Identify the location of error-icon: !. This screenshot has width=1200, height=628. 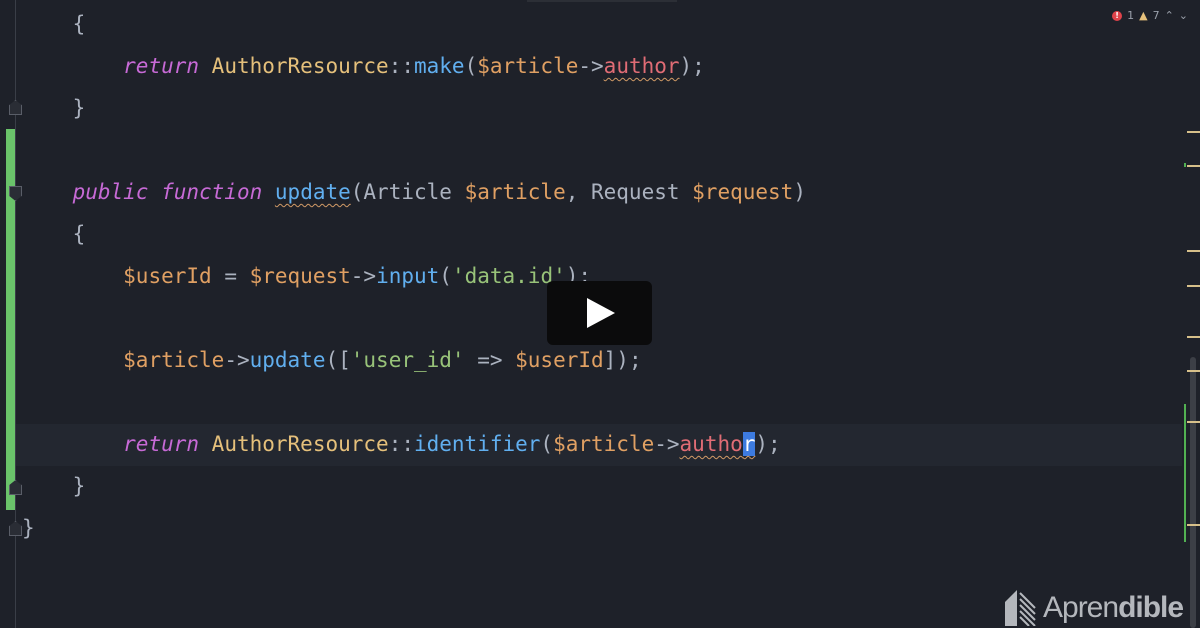
(1117, 15).